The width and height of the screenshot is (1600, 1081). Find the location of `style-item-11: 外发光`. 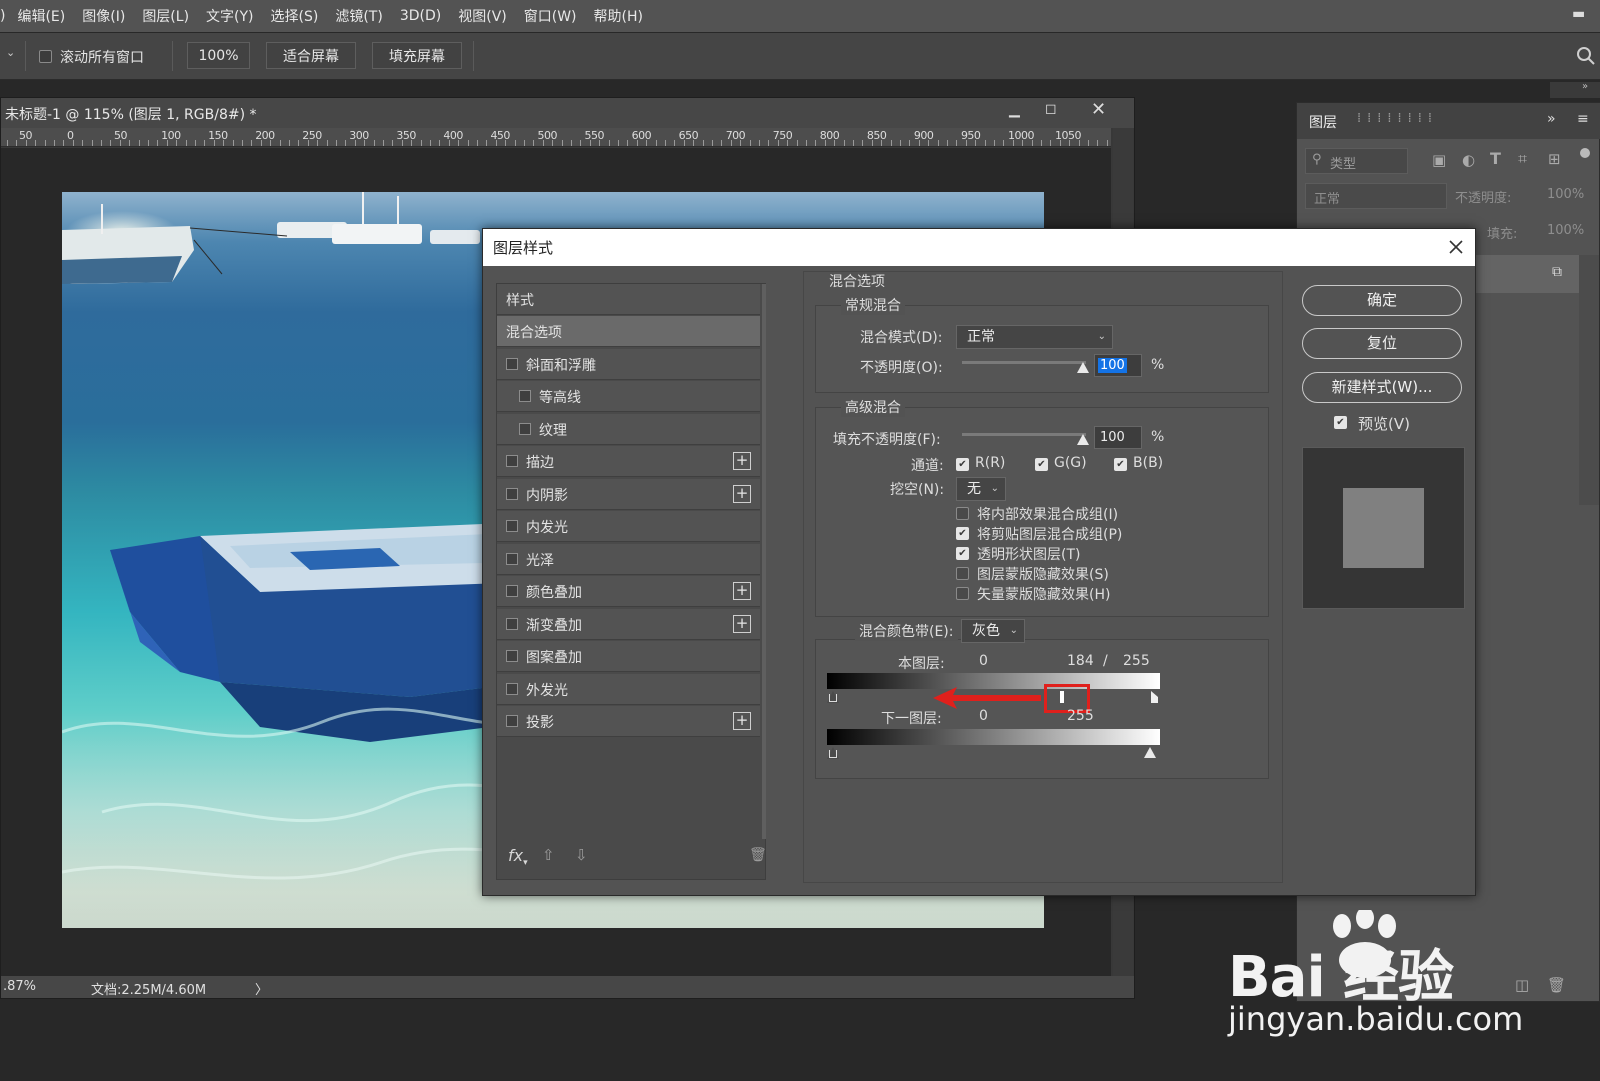

style-item-11: 外发光 is located at coordinates (628, 689).